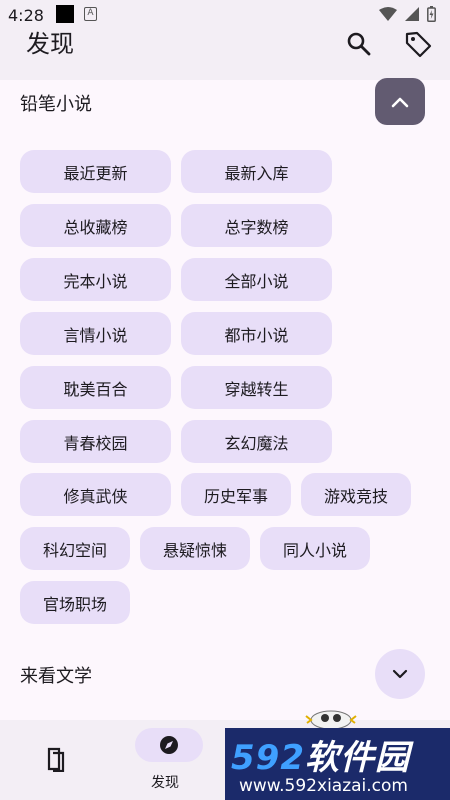  Describe the element at coordinates (412, 14) in the screenshot. I see `signal-icon` at that location.